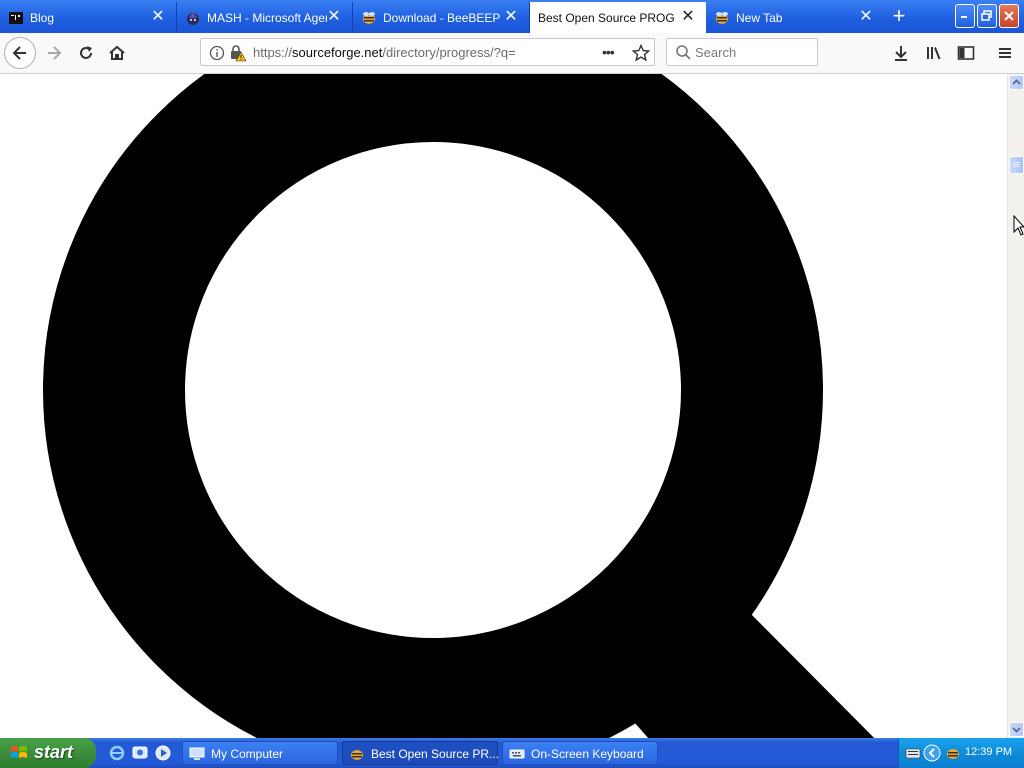 This screenshot has width=1024, height=768. I want to click on tab-title: Best Open Source PROGRES, so click(606, 18).